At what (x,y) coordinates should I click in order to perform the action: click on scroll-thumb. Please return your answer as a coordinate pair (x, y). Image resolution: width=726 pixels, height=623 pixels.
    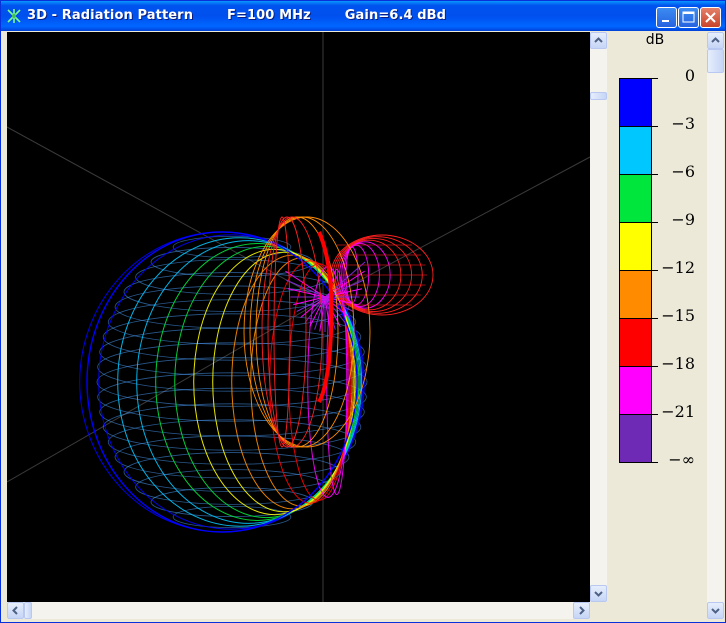
    Looking at the image, I should click on (598, 96).